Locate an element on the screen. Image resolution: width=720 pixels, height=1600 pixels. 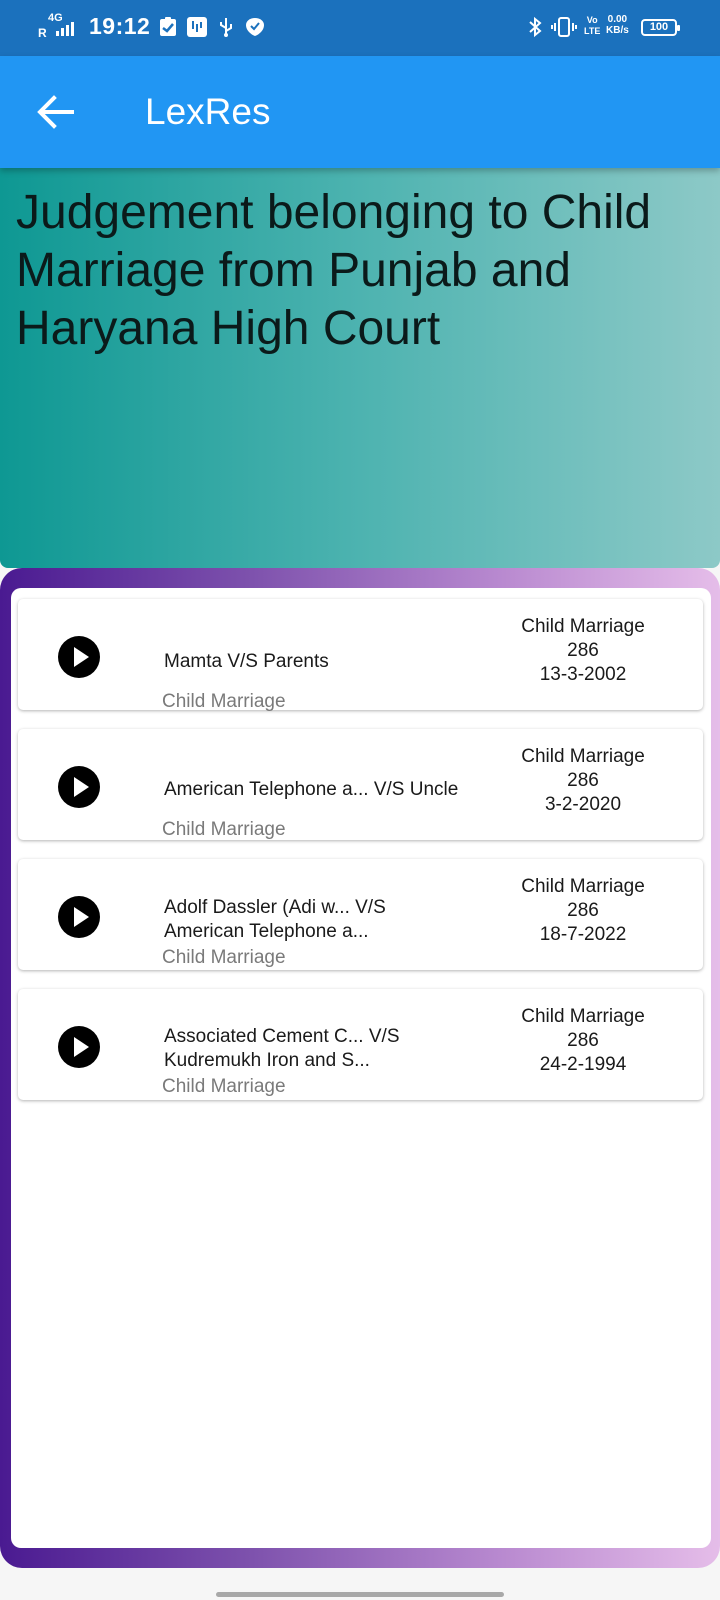
case-title: Mamta V/S Parents is located at coordinates (246, 661).